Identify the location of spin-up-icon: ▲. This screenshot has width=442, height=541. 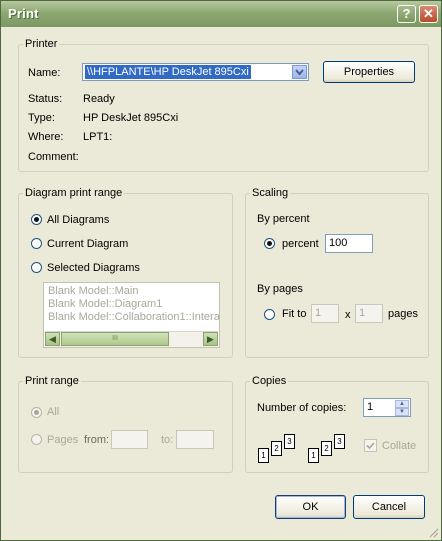
(402, 404).